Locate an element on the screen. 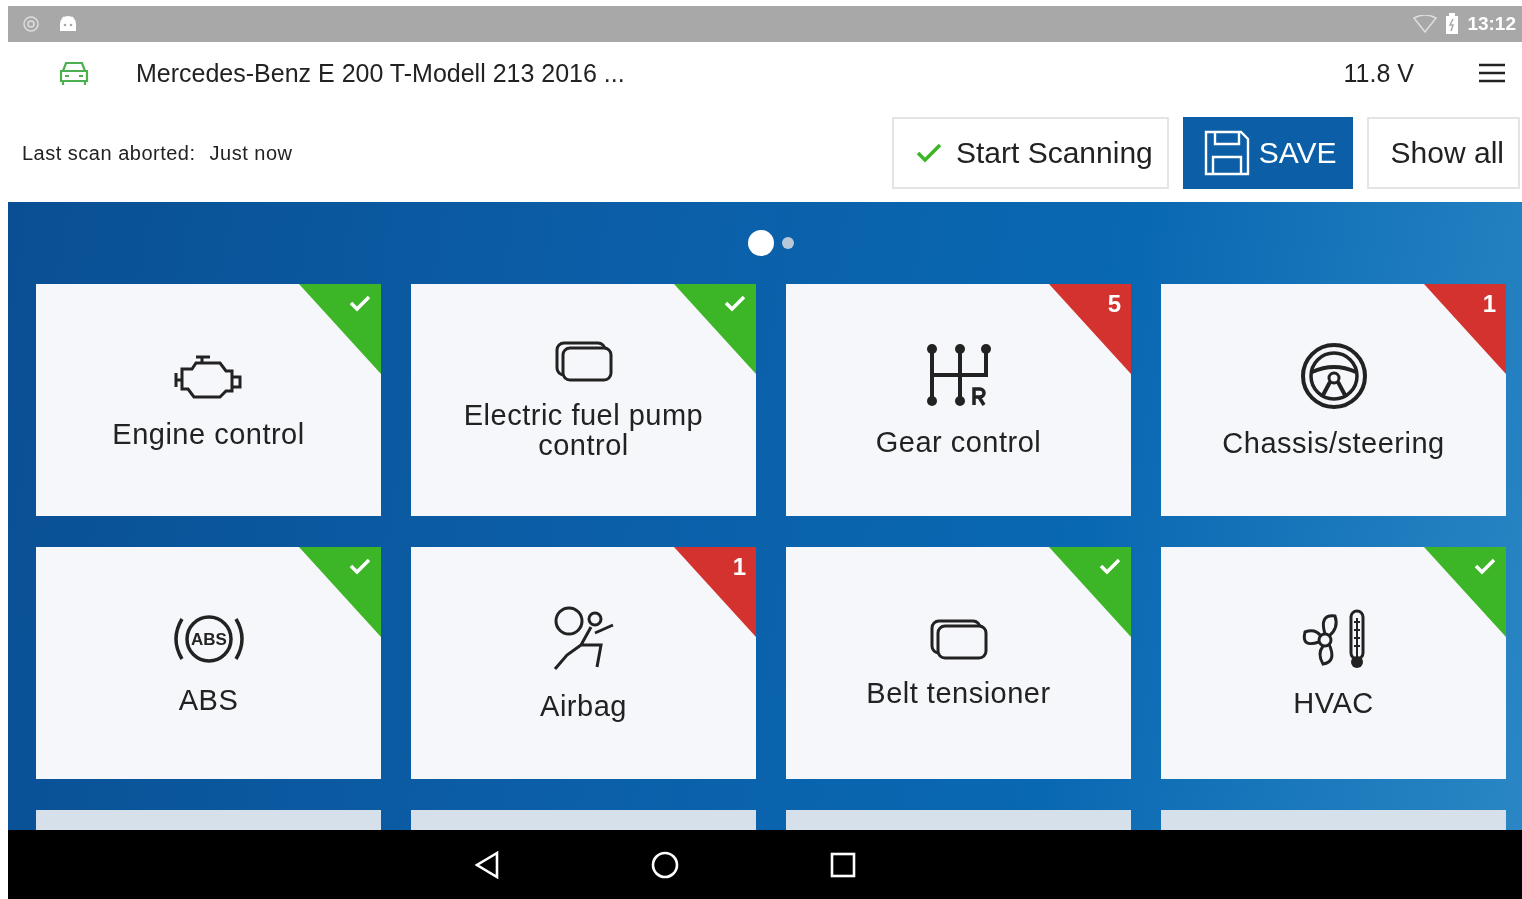 This screenshot has height=899, width=1522. status-time: 13:12 is located at coordinates (1491, 24).